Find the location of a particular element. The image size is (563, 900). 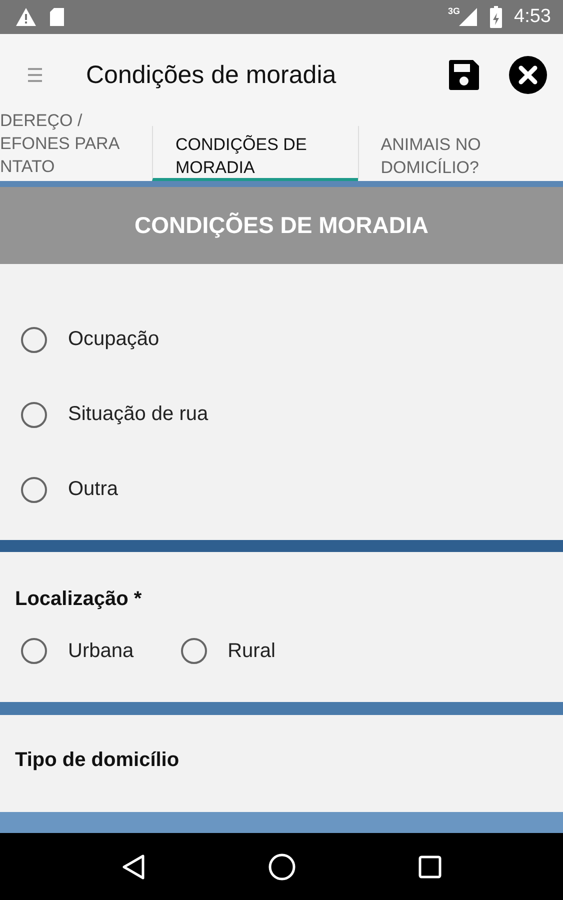

question-label: Localização * is located at coordinates (78, 599).